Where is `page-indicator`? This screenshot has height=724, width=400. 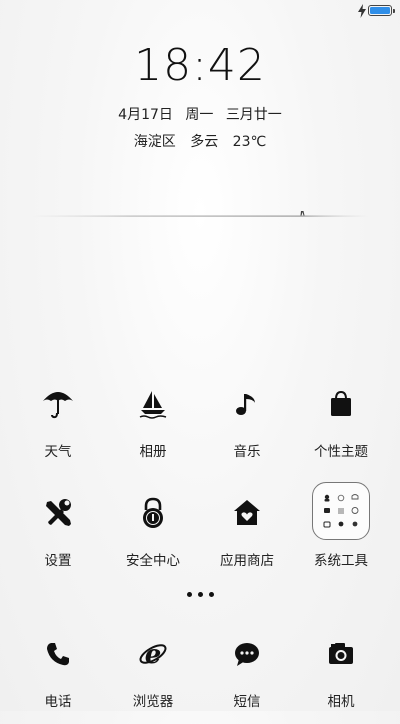 page-indicator is located at coordinates (200, 591).